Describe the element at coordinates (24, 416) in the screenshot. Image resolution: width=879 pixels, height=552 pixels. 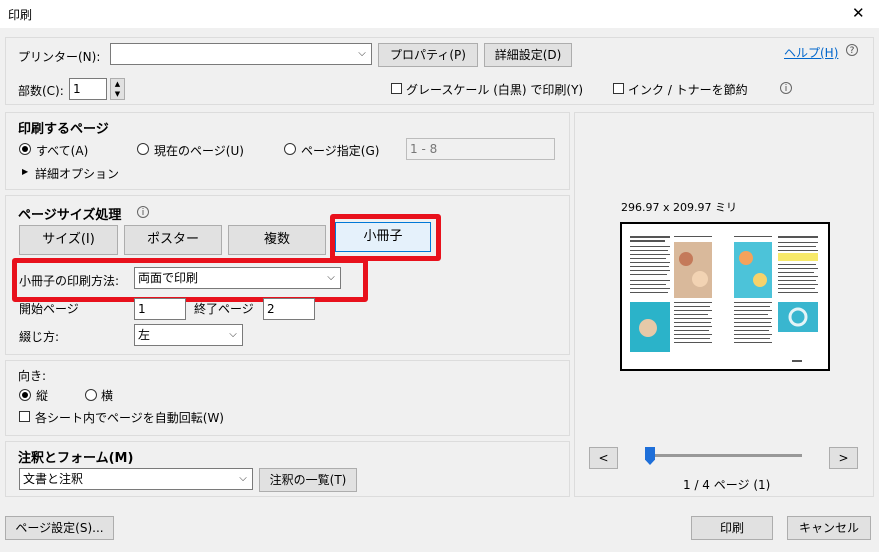
I see `auto-rotate-checkbox` at that location.